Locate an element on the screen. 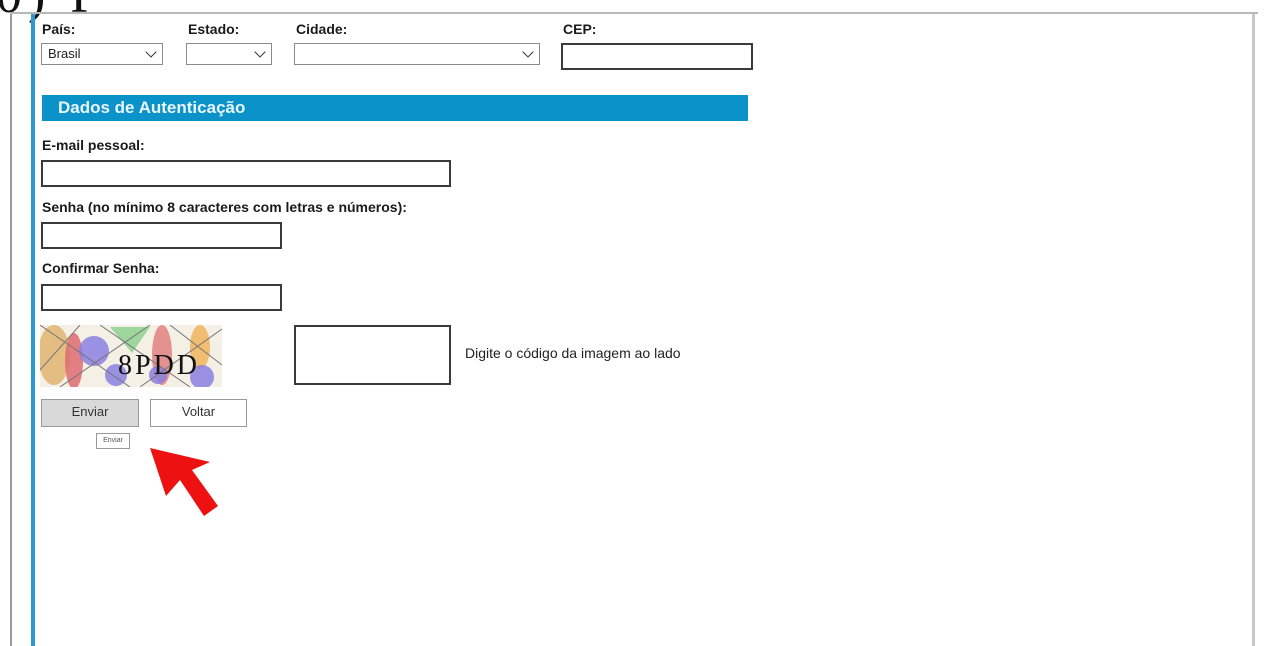 The image size is (1268, 646). back-button: Voltar is located at coordinates (198, 413).